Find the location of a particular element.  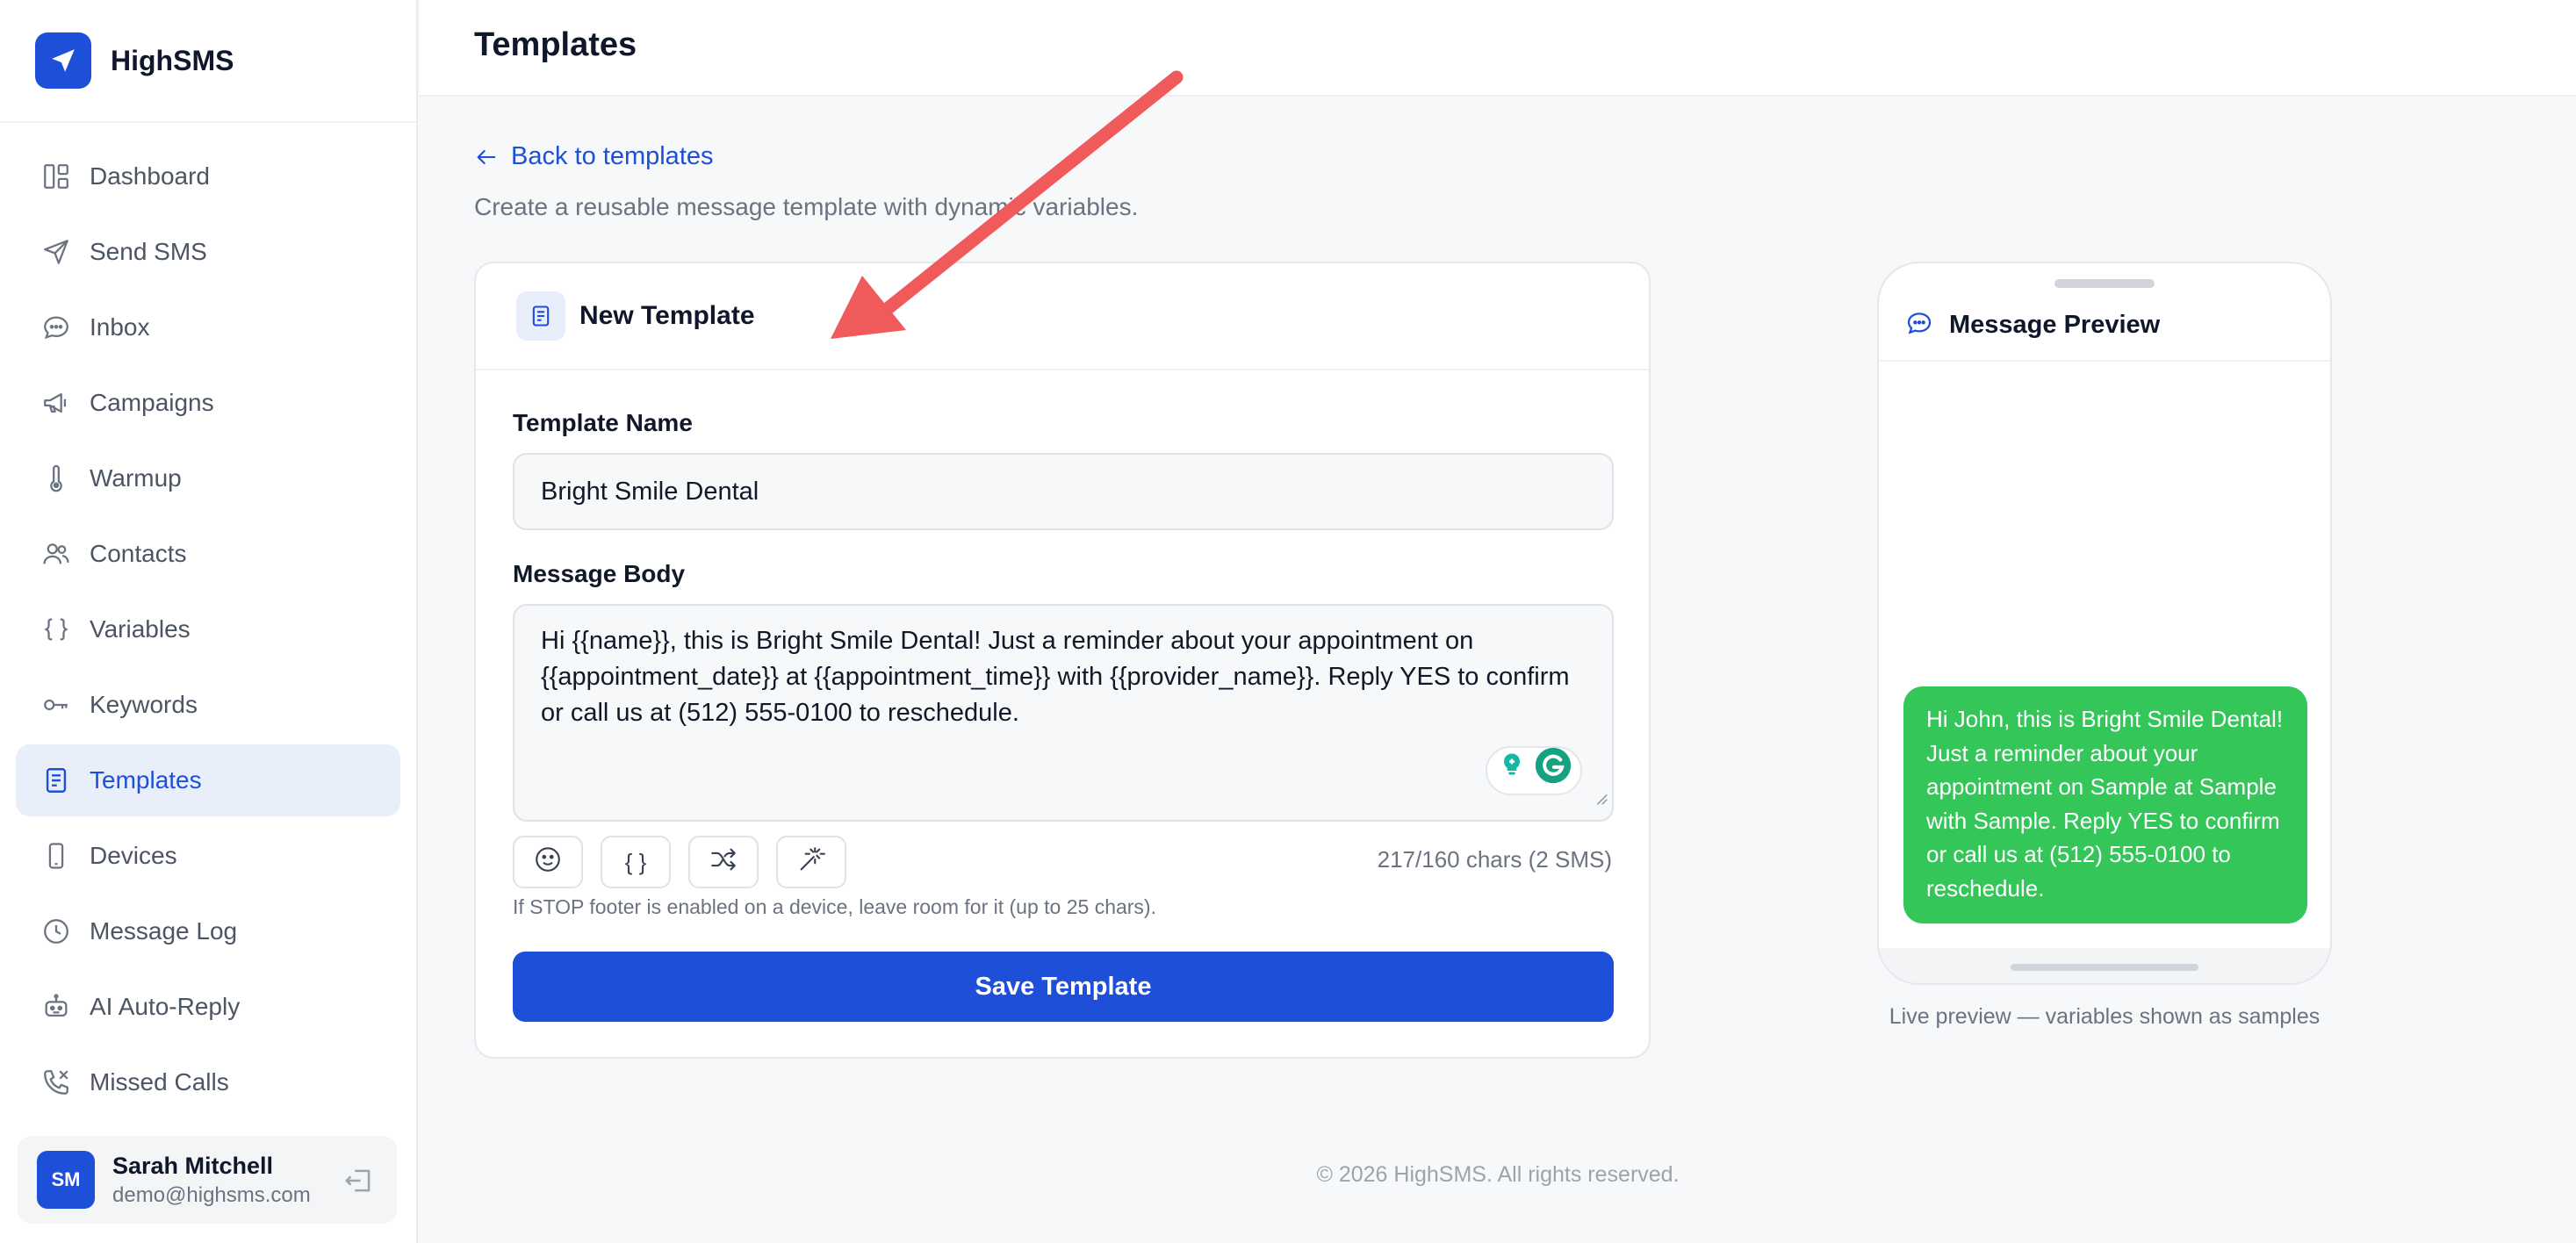

user-info: Sarah Mitchell demo@highsms.com is located at coordinates (211, 1180).